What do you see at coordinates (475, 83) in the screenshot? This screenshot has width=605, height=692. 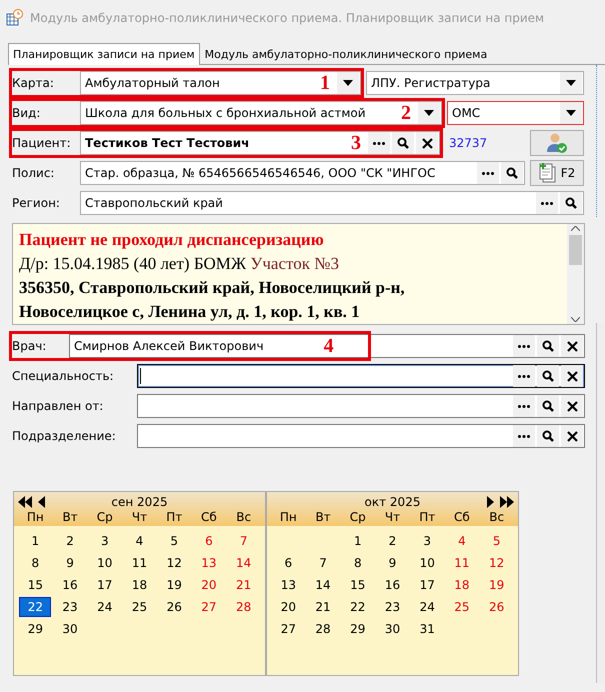 I see `dropdown: ЛПУ. Регистратура` at bounding box center [475, 83].